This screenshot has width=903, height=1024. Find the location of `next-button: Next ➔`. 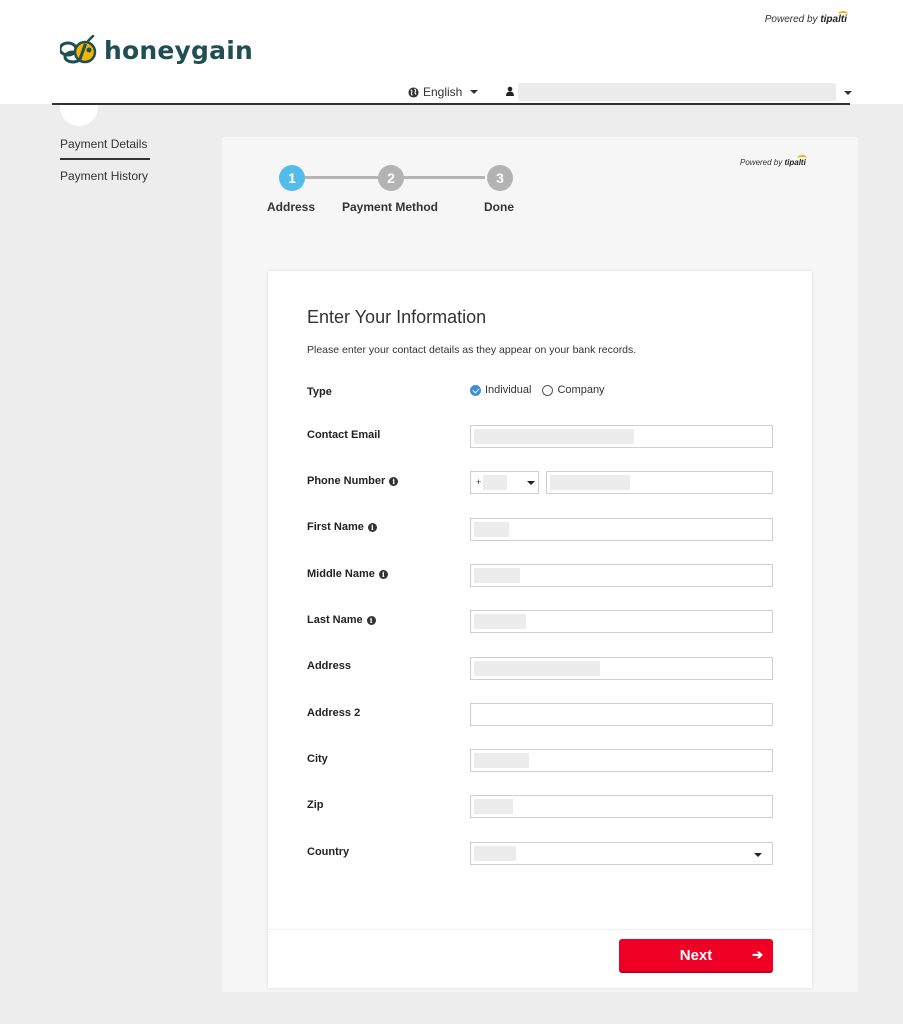

next-button: Next ➔ is located at coordinates (696, 956).